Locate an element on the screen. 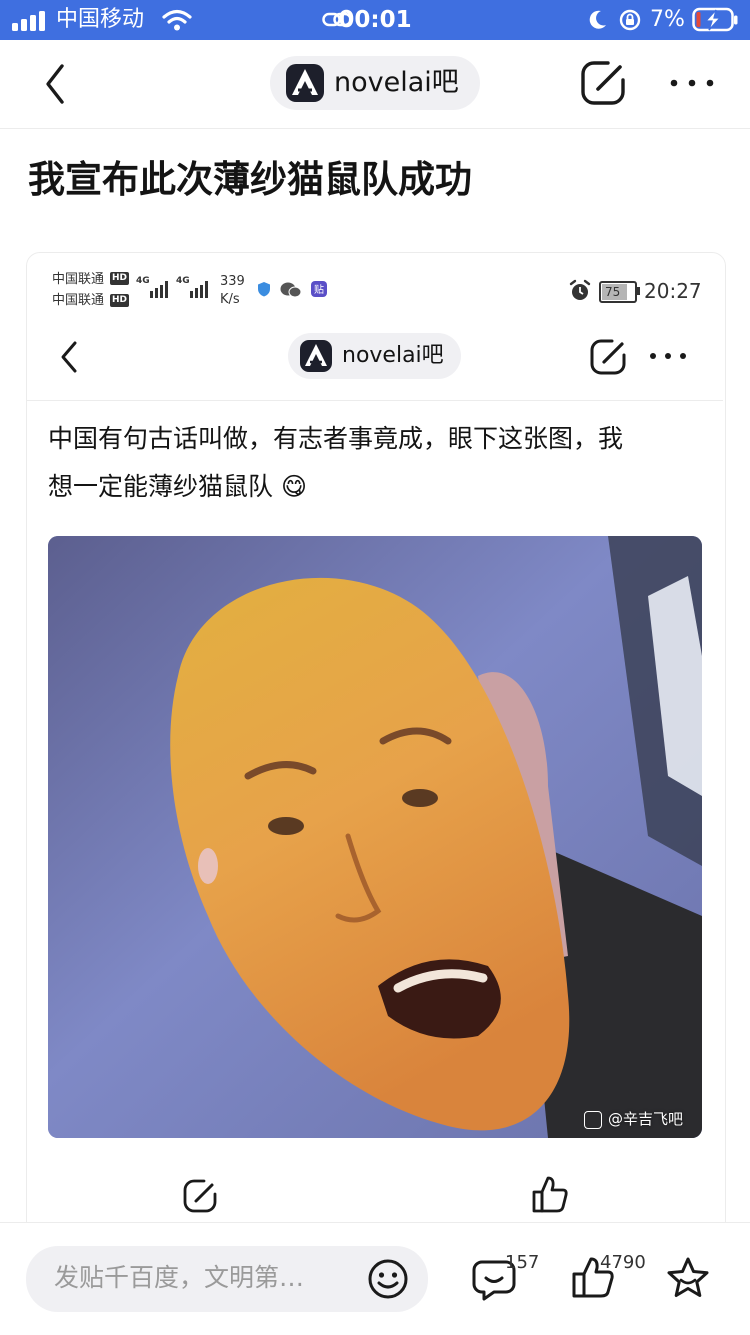 The height and width of the screenshot is (1335, 750). alarm-icon is located at coordinates (580, 289).